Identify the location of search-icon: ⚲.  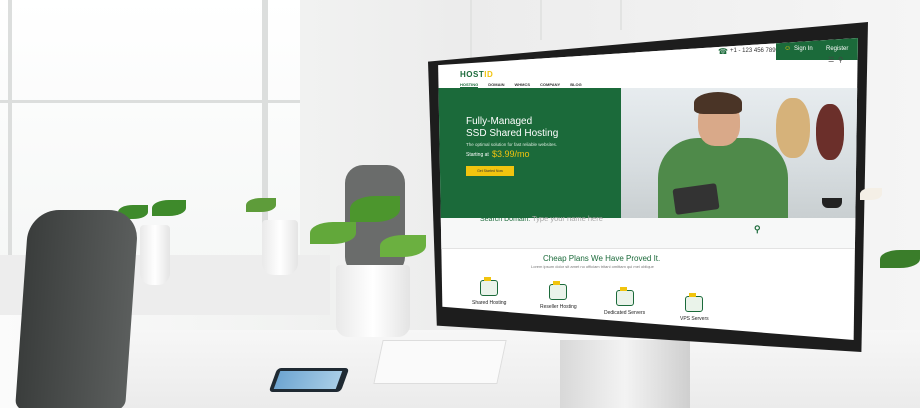
(840, 60).